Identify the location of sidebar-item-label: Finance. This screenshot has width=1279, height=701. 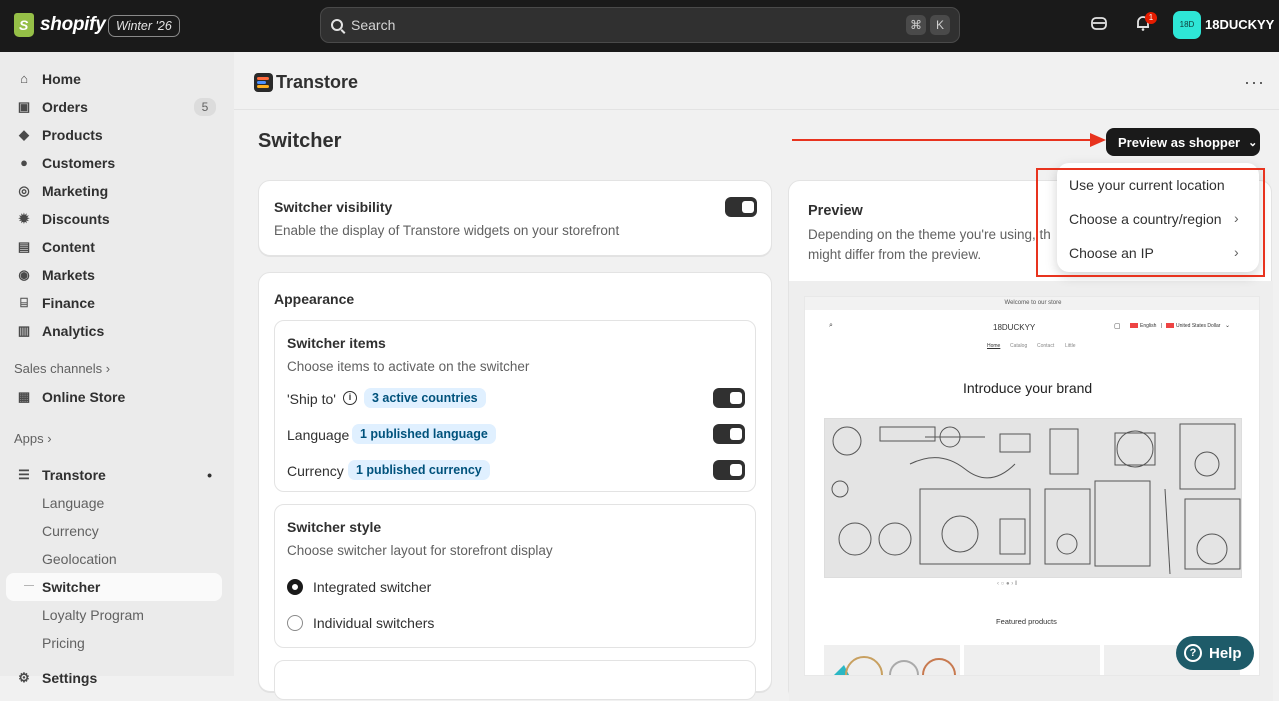
(68, 303).